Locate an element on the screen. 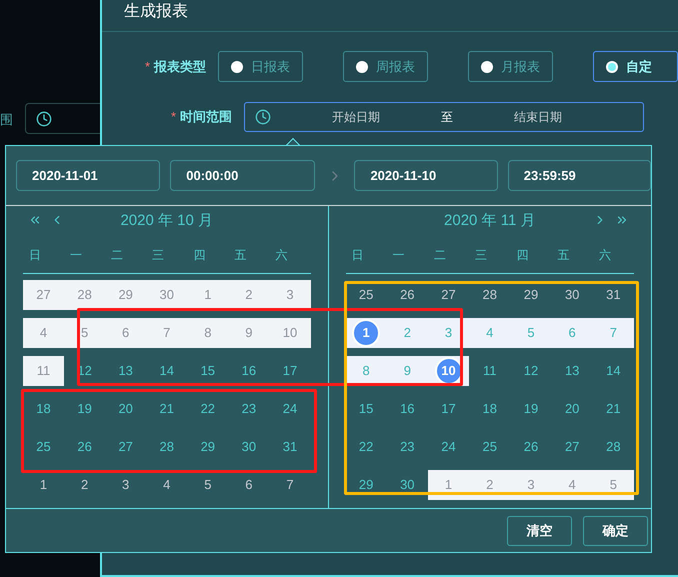  field-label: 围 is located at coordinates (6, 120).